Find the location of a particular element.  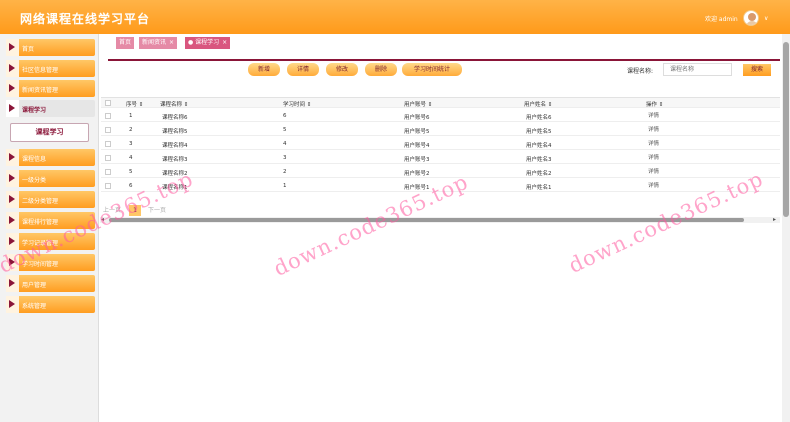

sidebar-item-news: 新闻资讯管理 is located at coordinates (50, 88).